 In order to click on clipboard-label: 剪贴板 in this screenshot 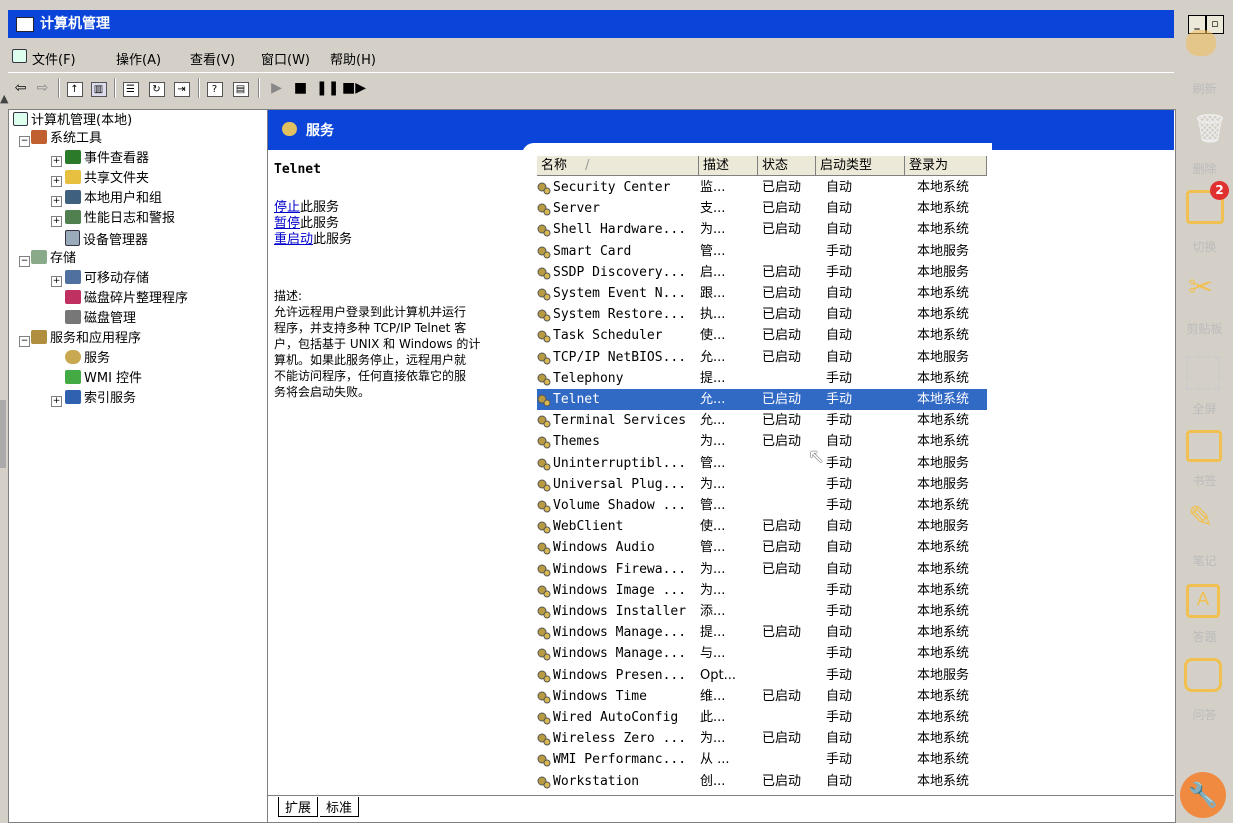, I will do `click(1204, 328)`.